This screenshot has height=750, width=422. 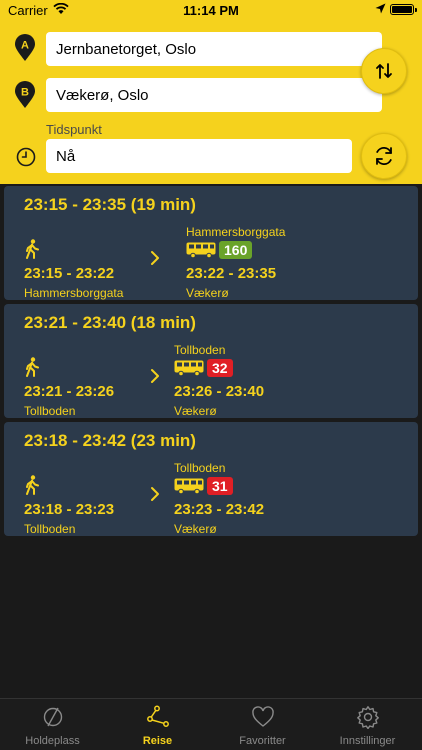 What do you see at coordinates (110, 440) in the screenshot?
I see `trip-title: 23:18 - 23:42 (23 min)` at bounding box center [110, 440].